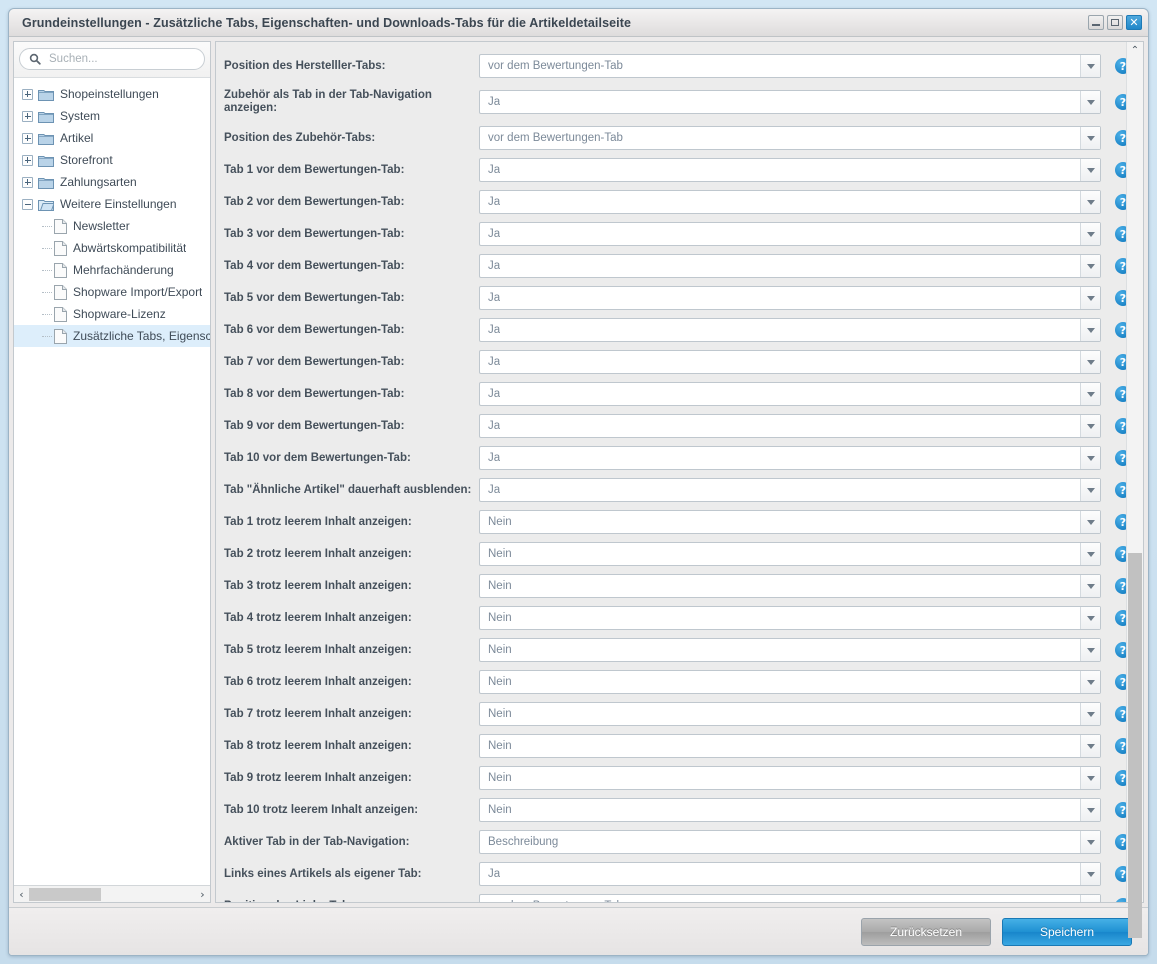 Image resolution: width=1157 pixels, height=964 pixels. Describe the element at coordinates (1135, 498) in the screenshot. I see `vscroll-track` at that location.